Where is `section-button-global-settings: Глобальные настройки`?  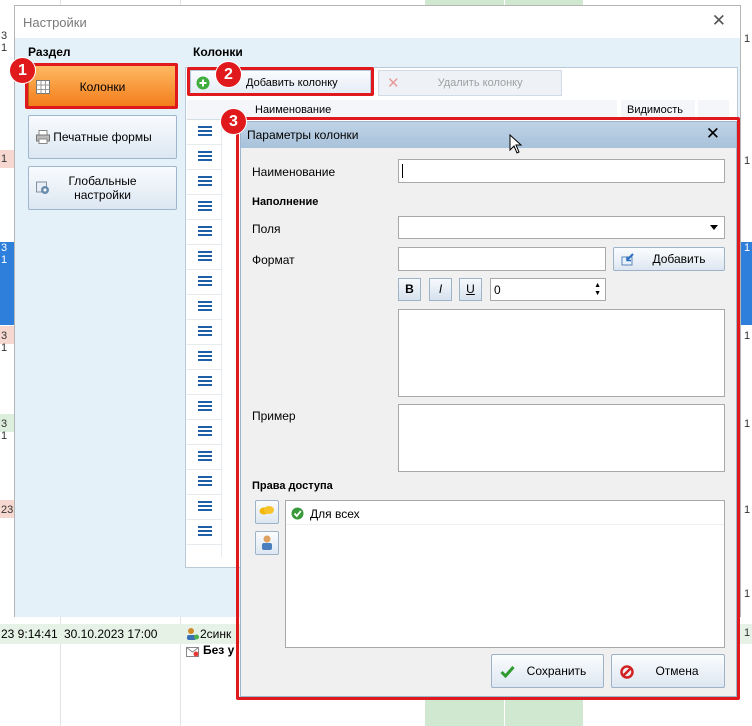
section-button-global-settings: Глобальные настройки is located at coordinates (102, 188).